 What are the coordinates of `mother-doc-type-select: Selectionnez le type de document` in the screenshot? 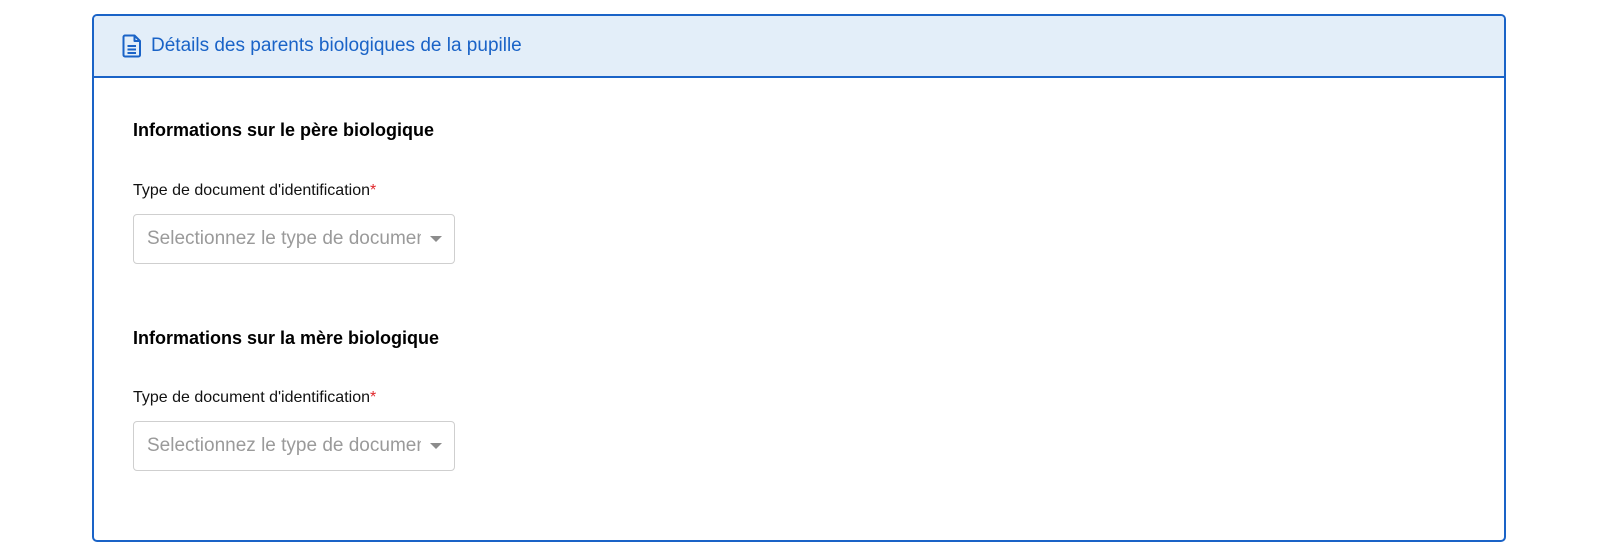 It's located at (294, 446).